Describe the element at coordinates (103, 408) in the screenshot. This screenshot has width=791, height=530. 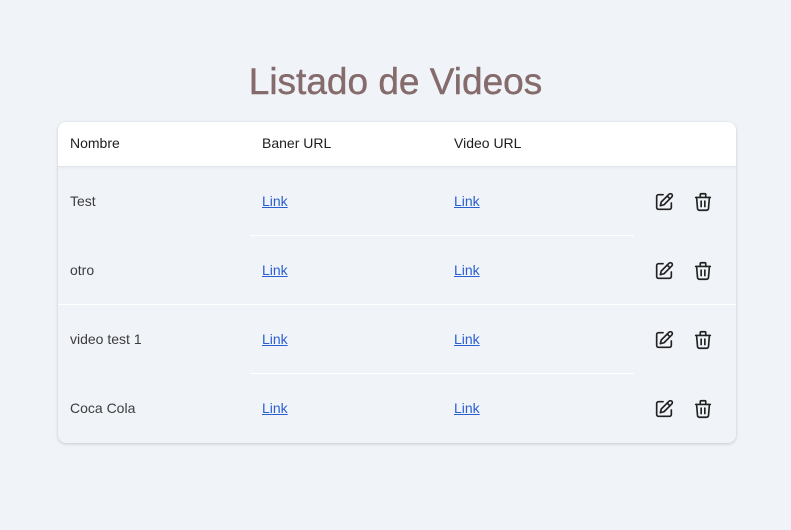
I see `video-name: Coca Cola` at that location.